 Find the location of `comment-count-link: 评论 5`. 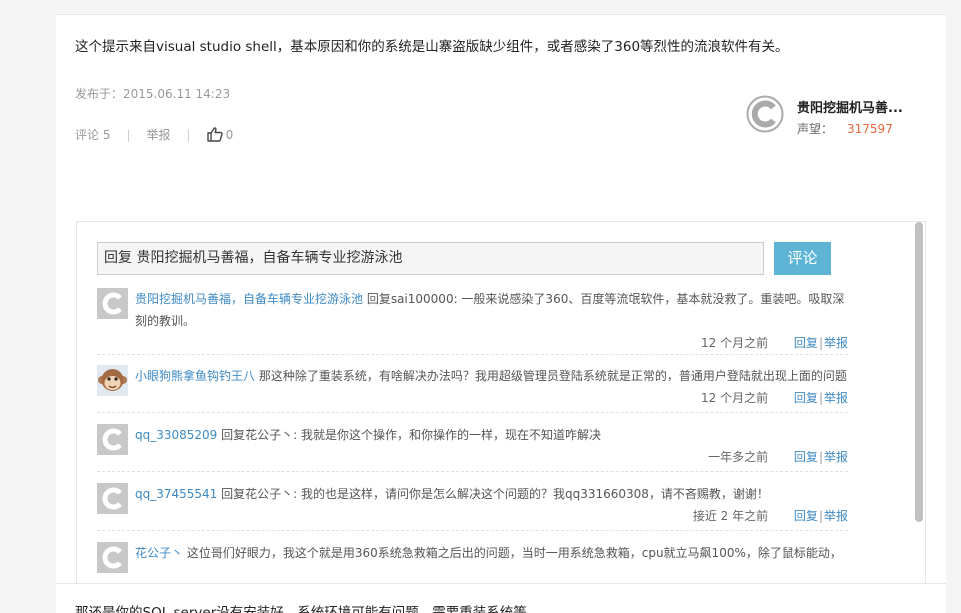

comment-count-link: 评论 5 is located at coordinates (92, 134).